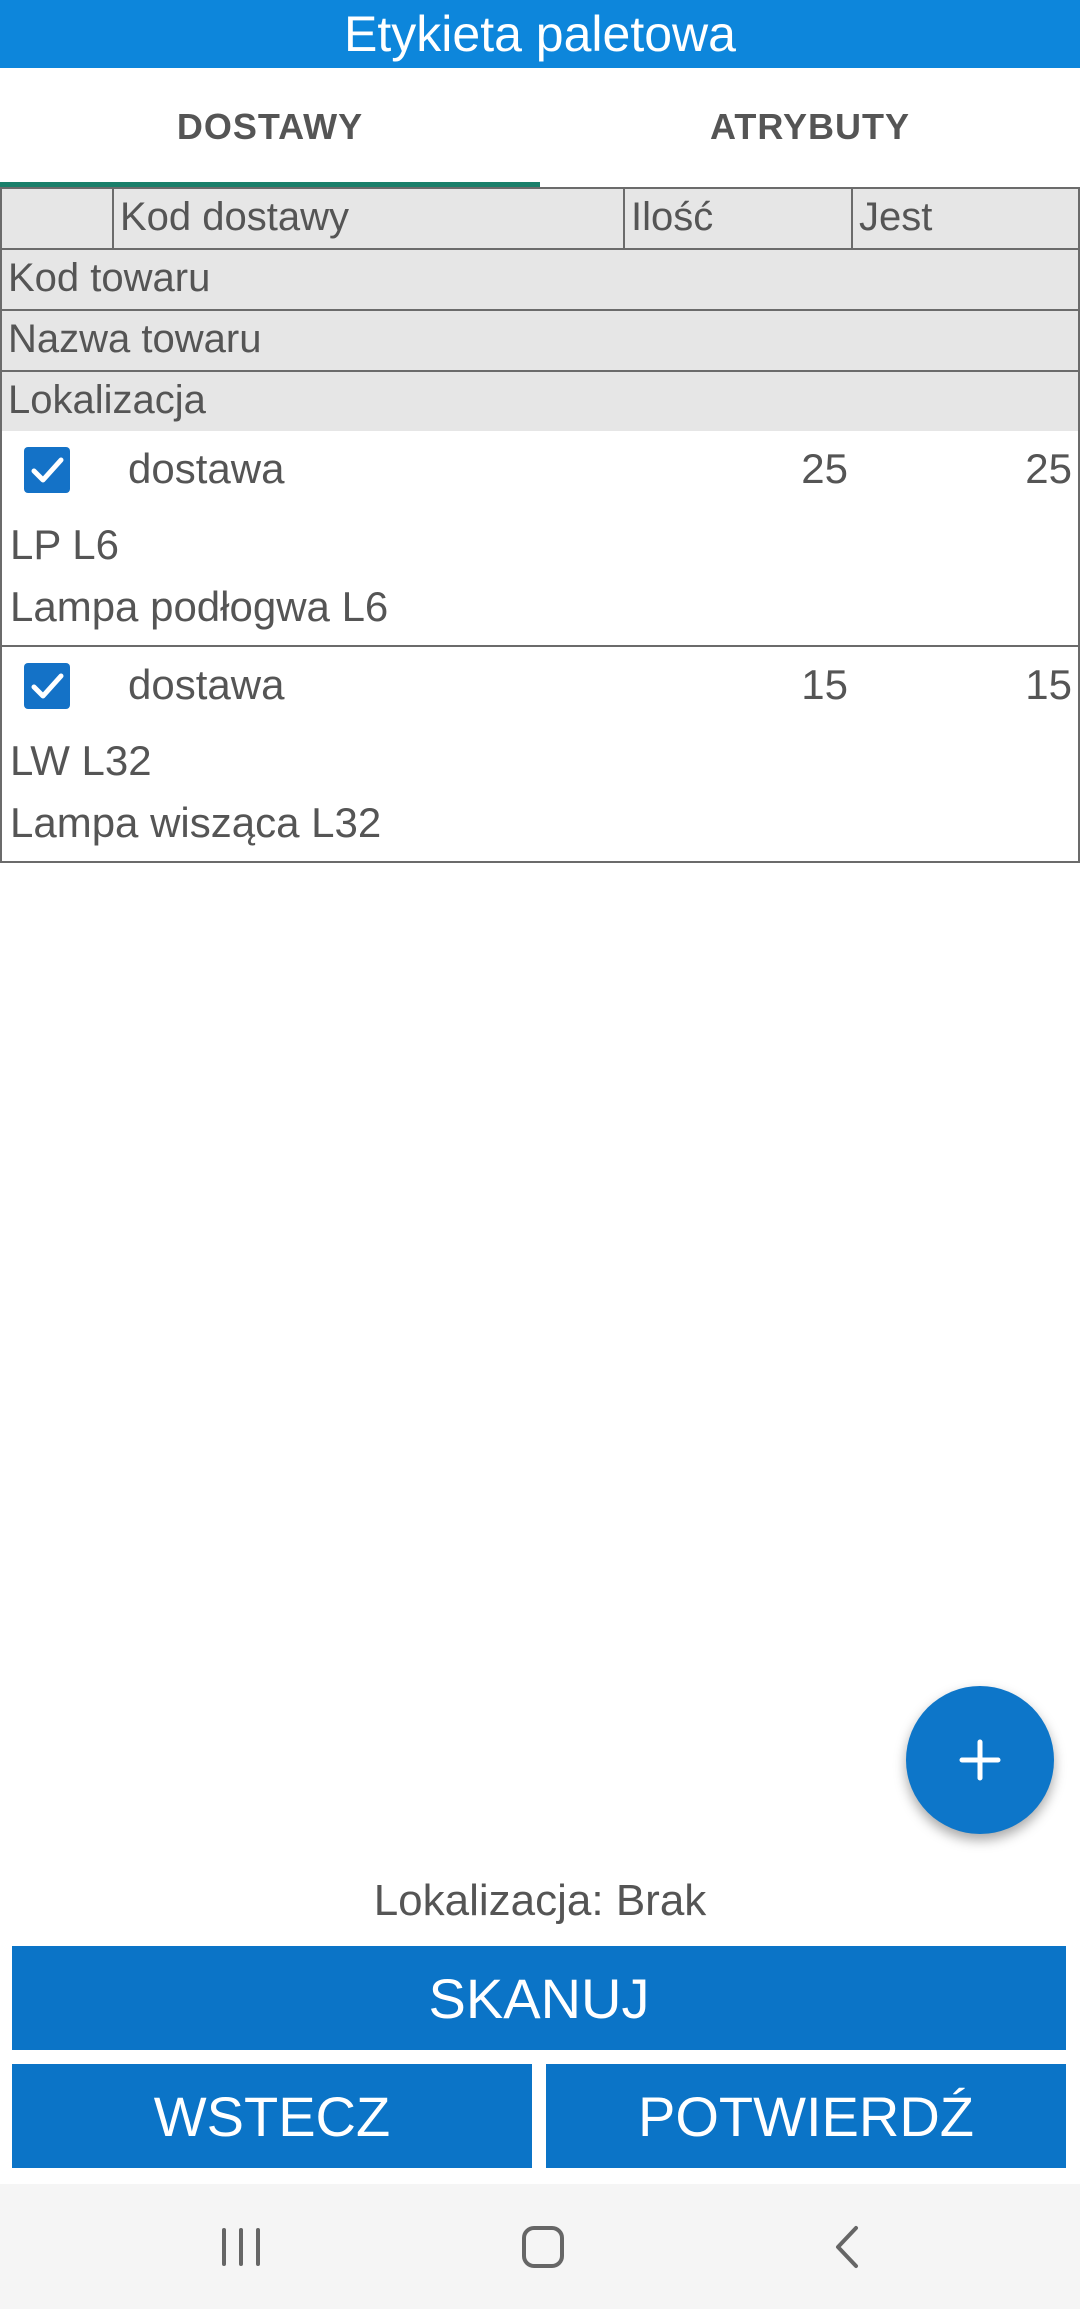  I want to click on location-status: Lokalizacja: Brak, so click(540, 1900).